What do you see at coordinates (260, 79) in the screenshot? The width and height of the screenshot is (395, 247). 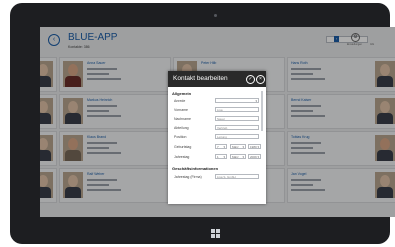 I see `close-icon: ×` at bounding box center [260, 79].